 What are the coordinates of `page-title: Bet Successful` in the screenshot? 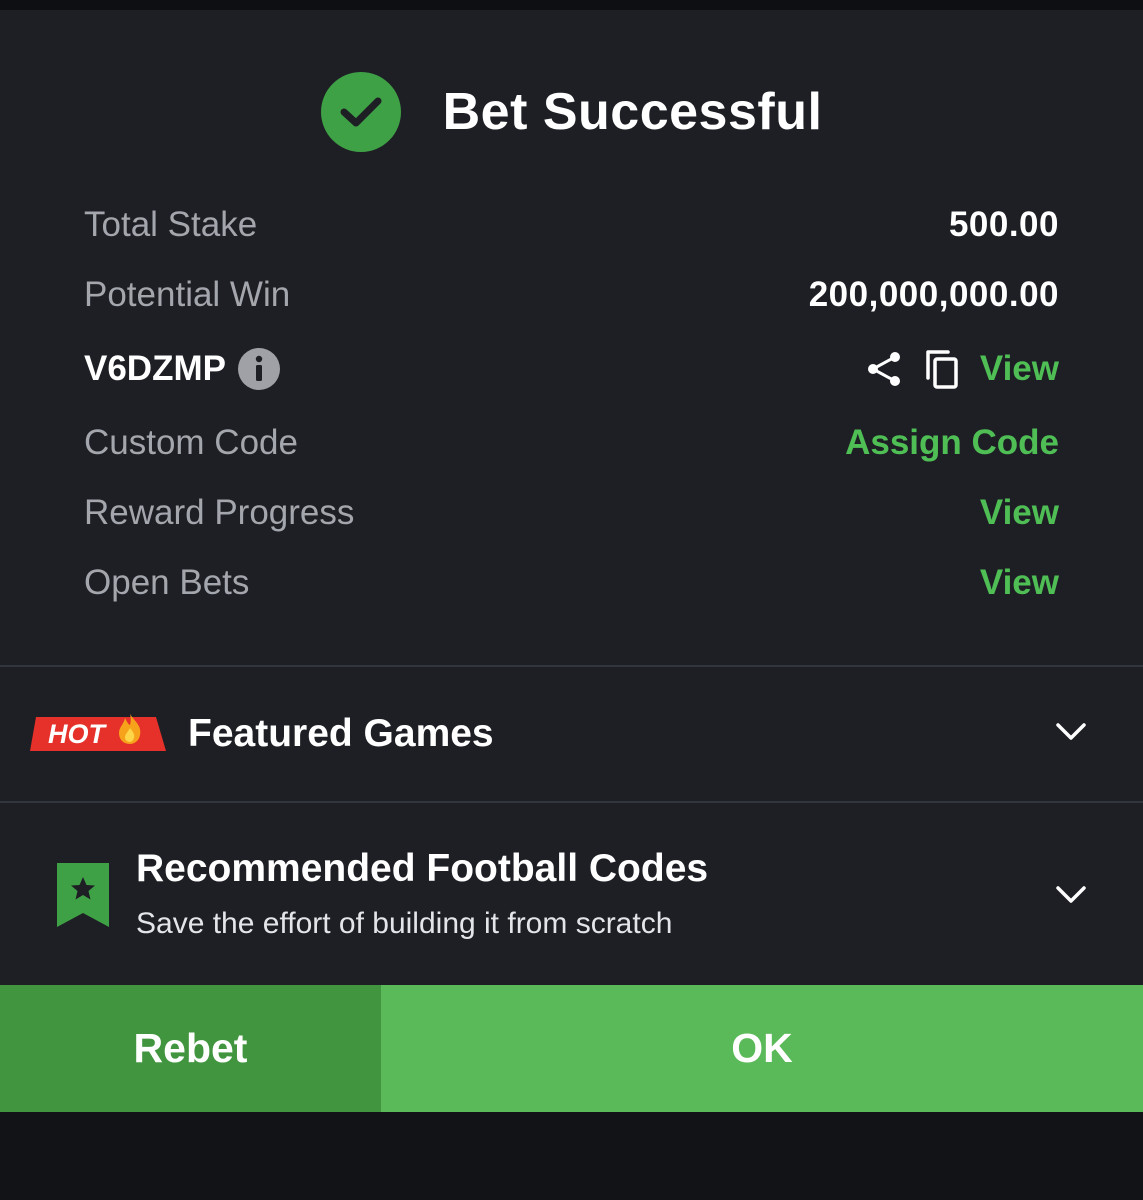 It's located at (632, 112).